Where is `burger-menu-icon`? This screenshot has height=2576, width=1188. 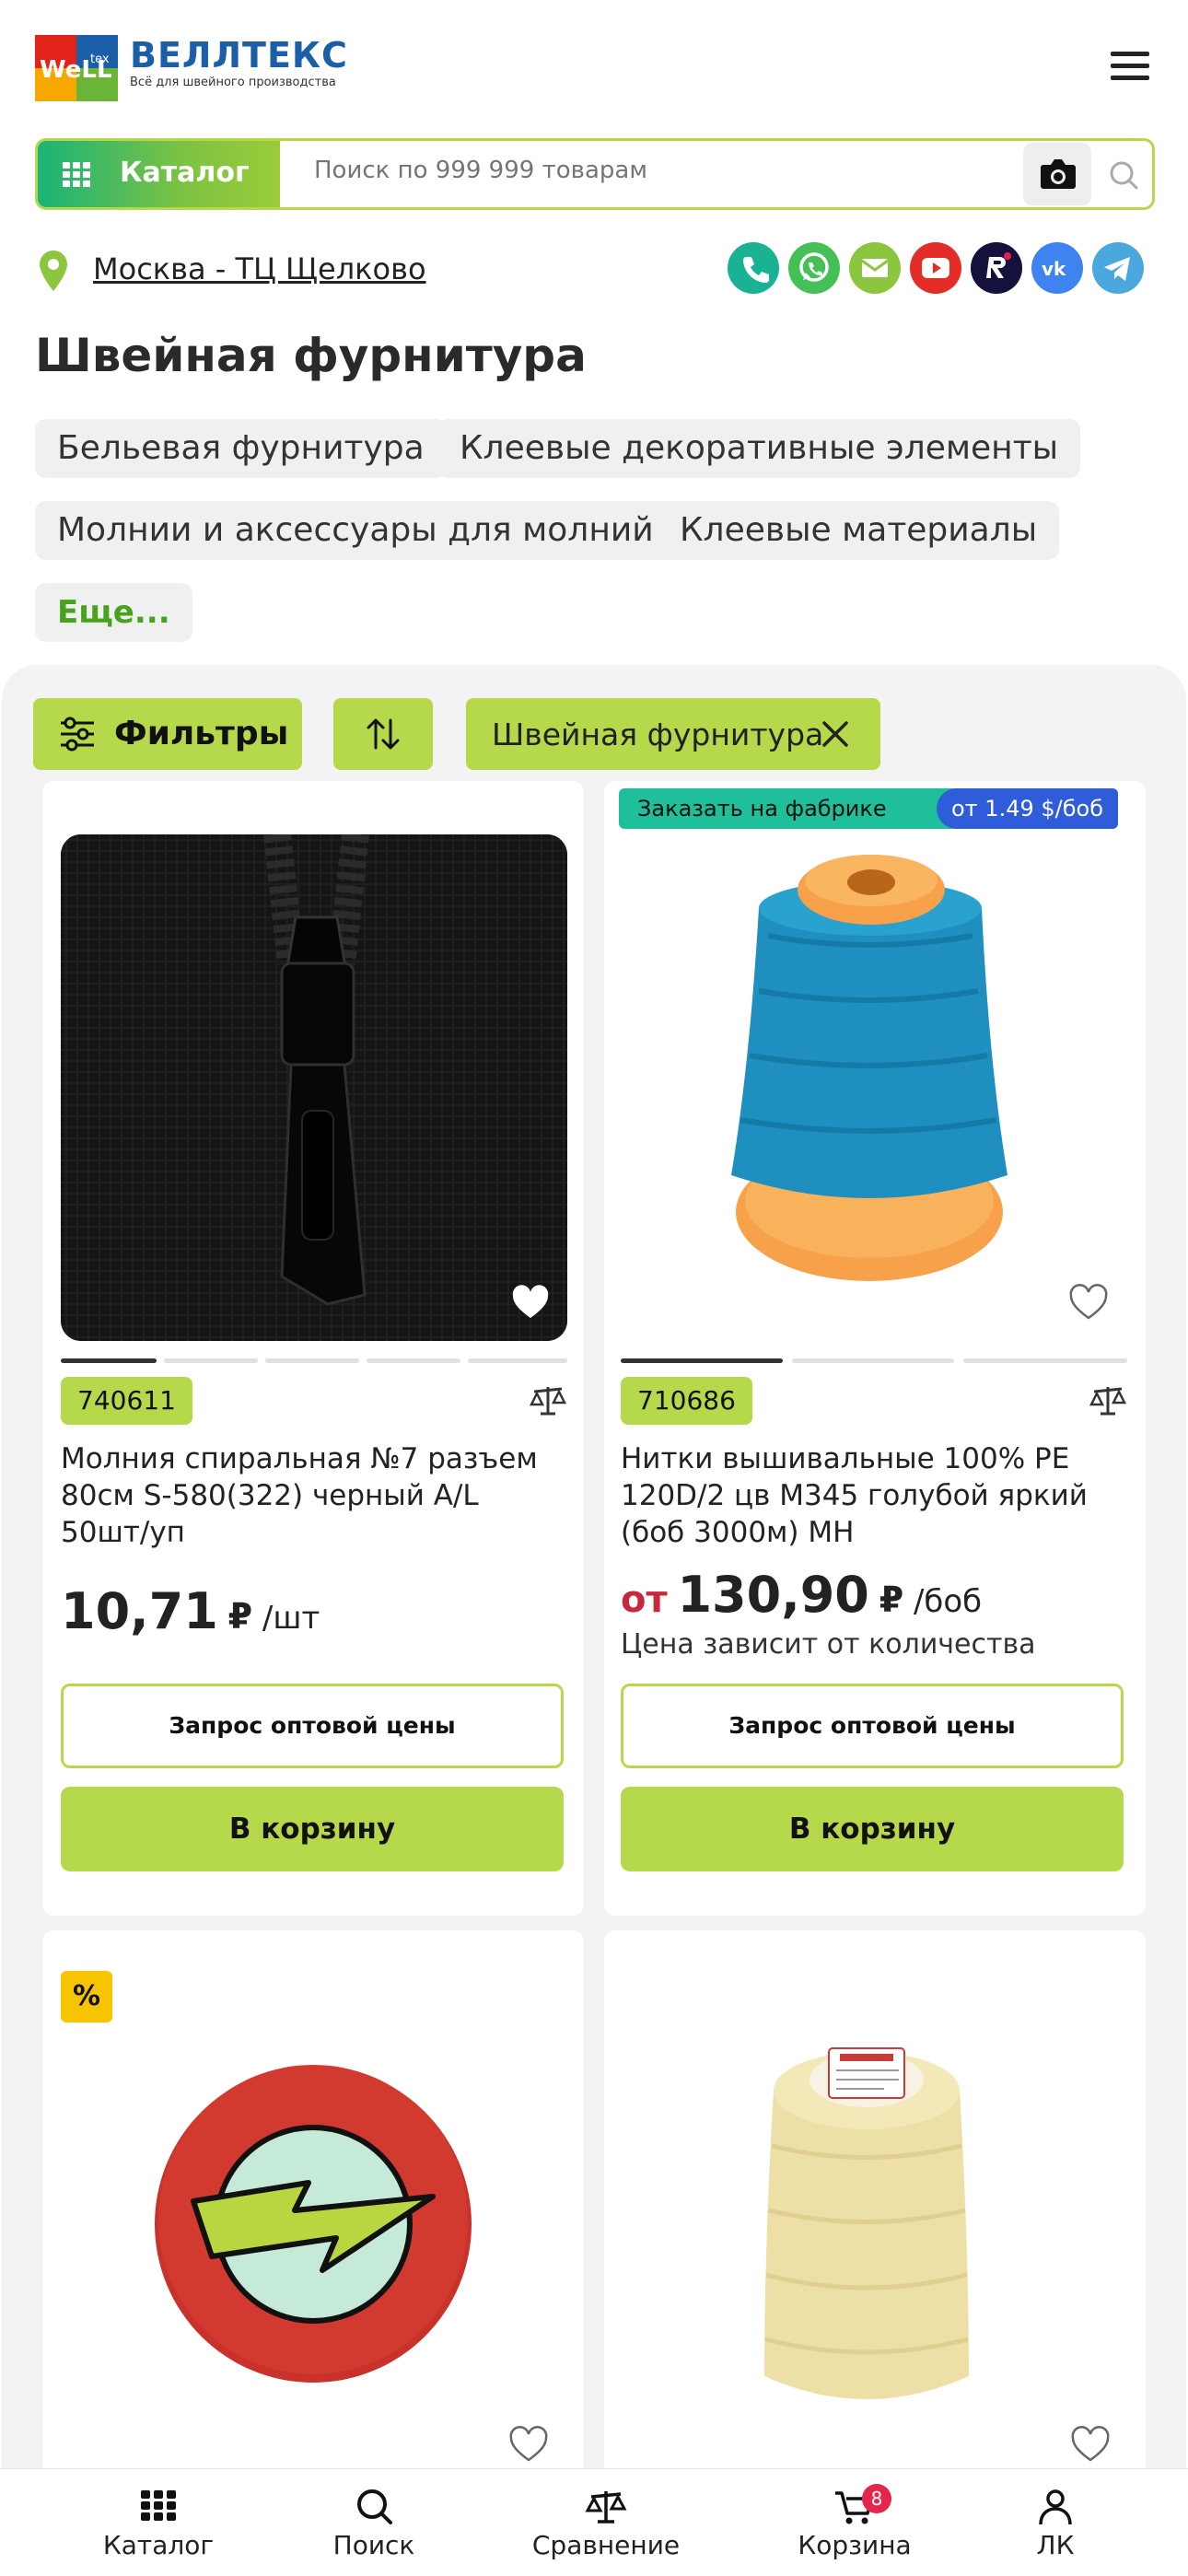
burger-menu-icon is located at coordinates (1130, 67).